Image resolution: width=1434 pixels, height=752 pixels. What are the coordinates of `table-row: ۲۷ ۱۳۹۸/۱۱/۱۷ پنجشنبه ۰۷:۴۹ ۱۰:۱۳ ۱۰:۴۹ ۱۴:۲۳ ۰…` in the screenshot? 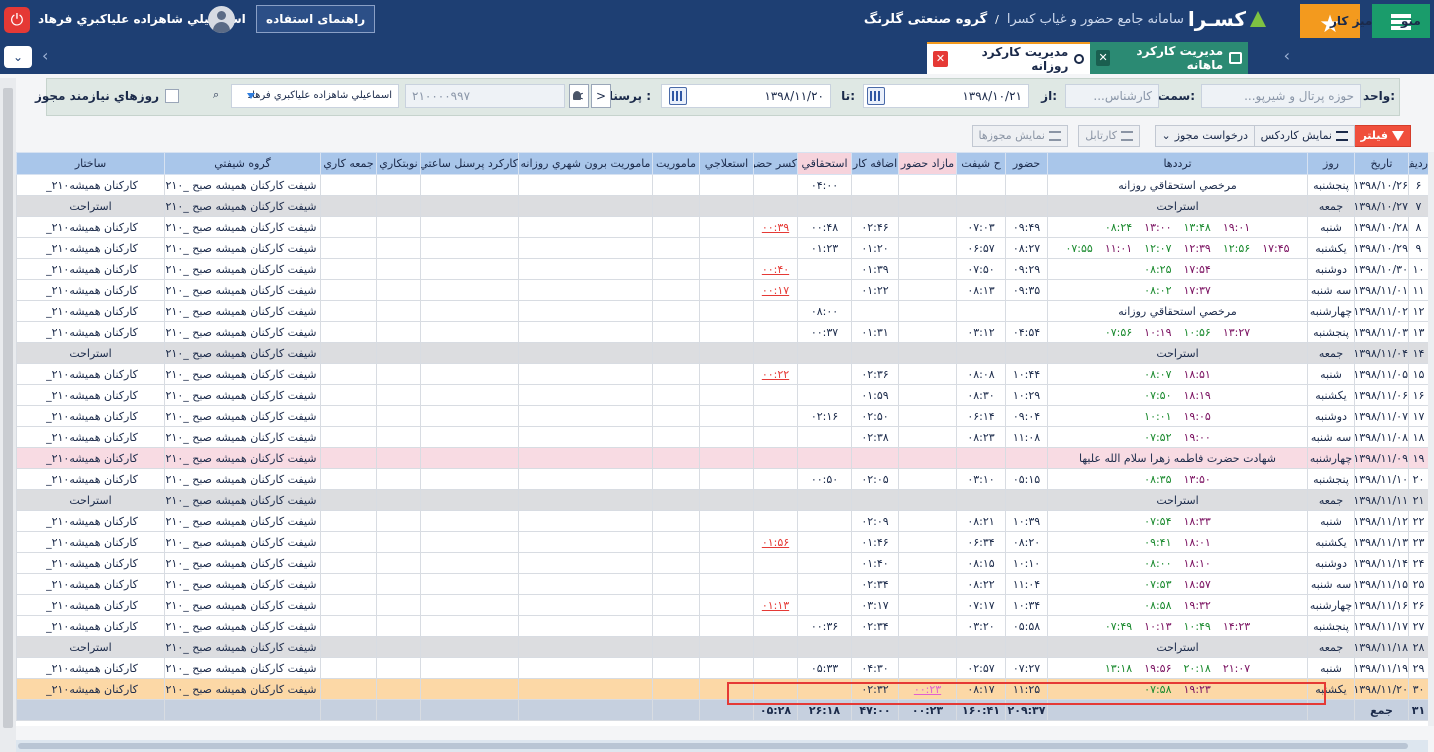 It's located at (722, 626).